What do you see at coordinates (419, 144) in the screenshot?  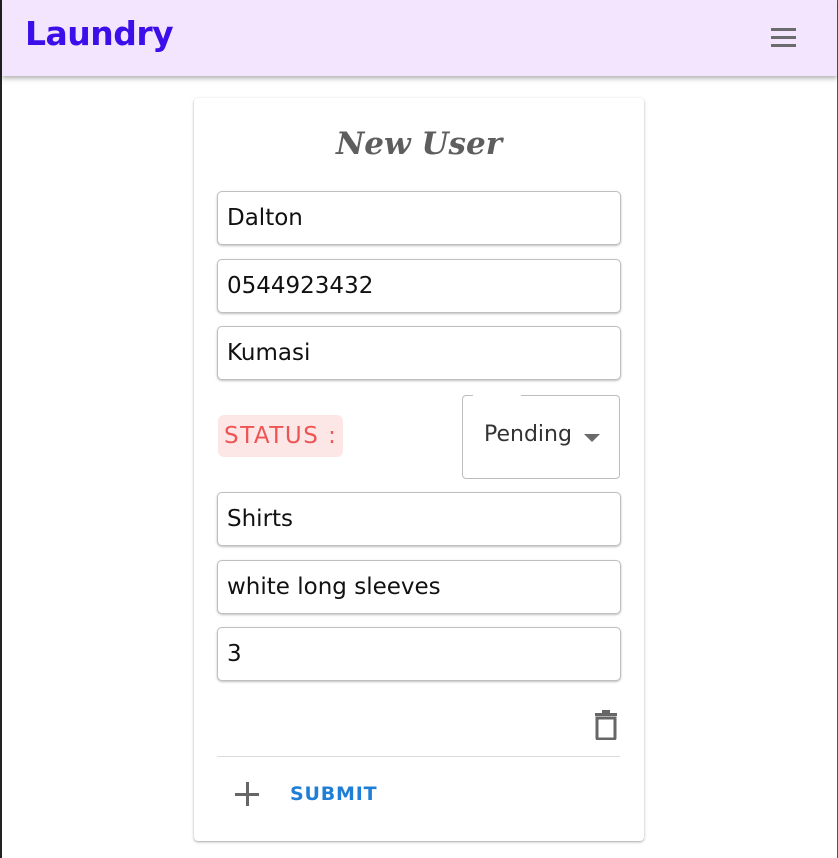 I see `form-title: New User` at bounding box center [419, 144].